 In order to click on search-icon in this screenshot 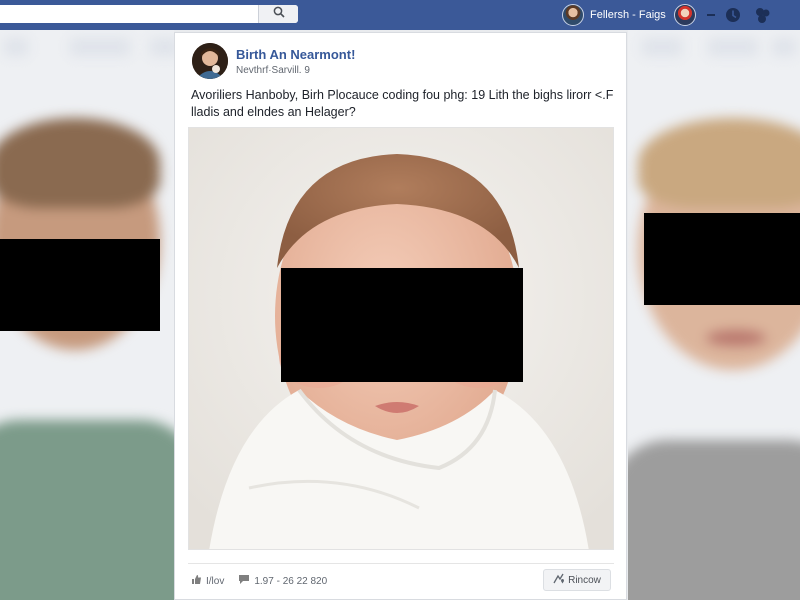, I will do `click(279, 14)`.